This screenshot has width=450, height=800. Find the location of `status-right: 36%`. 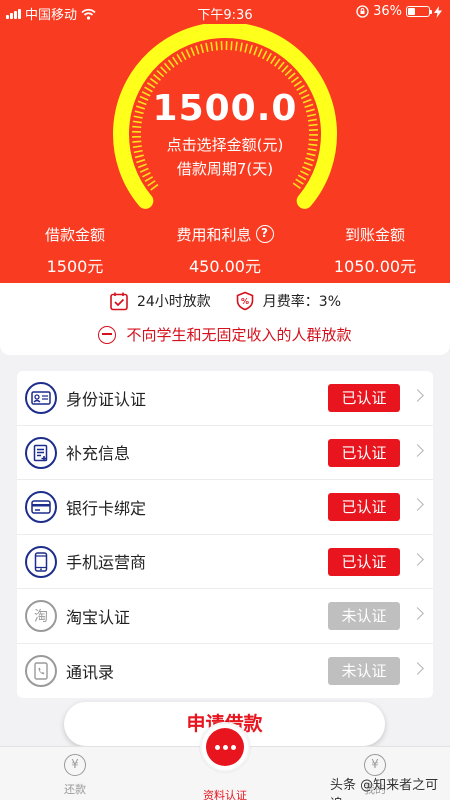

status-right: 36% is located at coordinates (399, 11).